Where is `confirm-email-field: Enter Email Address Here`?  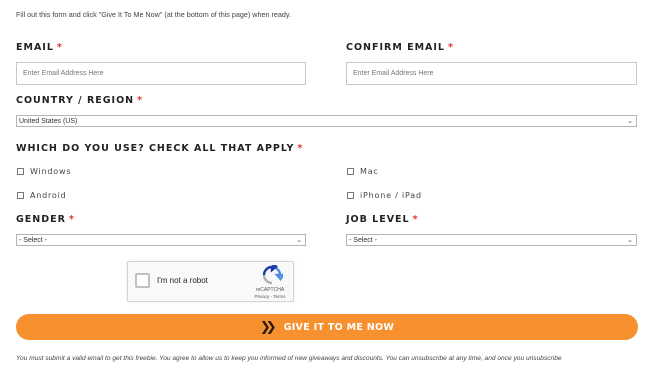
confirm-email-field: Enter Email Address Here is located at coordinates (491, 73).